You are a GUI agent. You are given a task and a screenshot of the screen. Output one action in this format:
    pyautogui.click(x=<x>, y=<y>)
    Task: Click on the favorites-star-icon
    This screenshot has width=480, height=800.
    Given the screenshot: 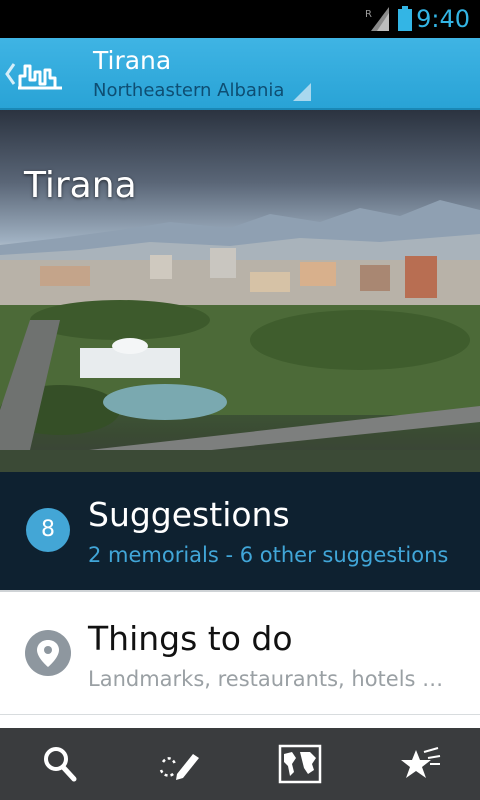 What is the action you would take?
    pyautogui.click(x=421, y=762)
    